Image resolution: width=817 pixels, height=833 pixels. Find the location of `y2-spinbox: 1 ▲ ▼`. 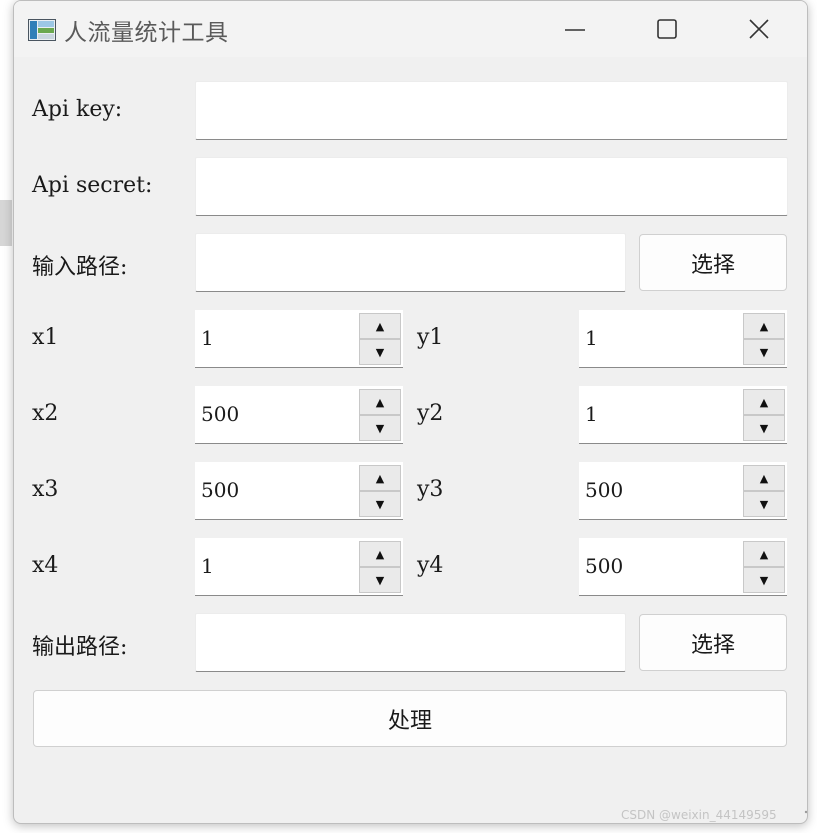

y2-spinbox: 1 ▲ ▼ is located at coordinates (683, 415).